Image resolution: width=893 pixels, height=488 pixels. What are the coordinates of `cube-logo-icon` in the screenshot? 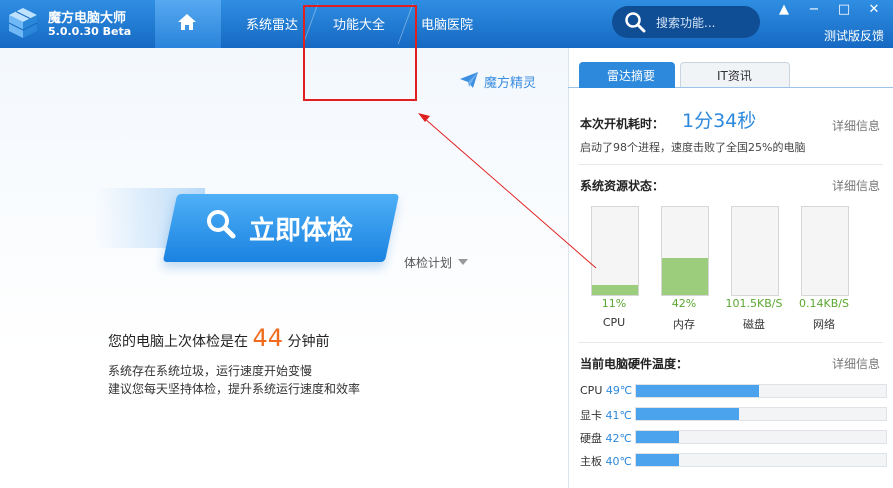 It's located at (23, 23).